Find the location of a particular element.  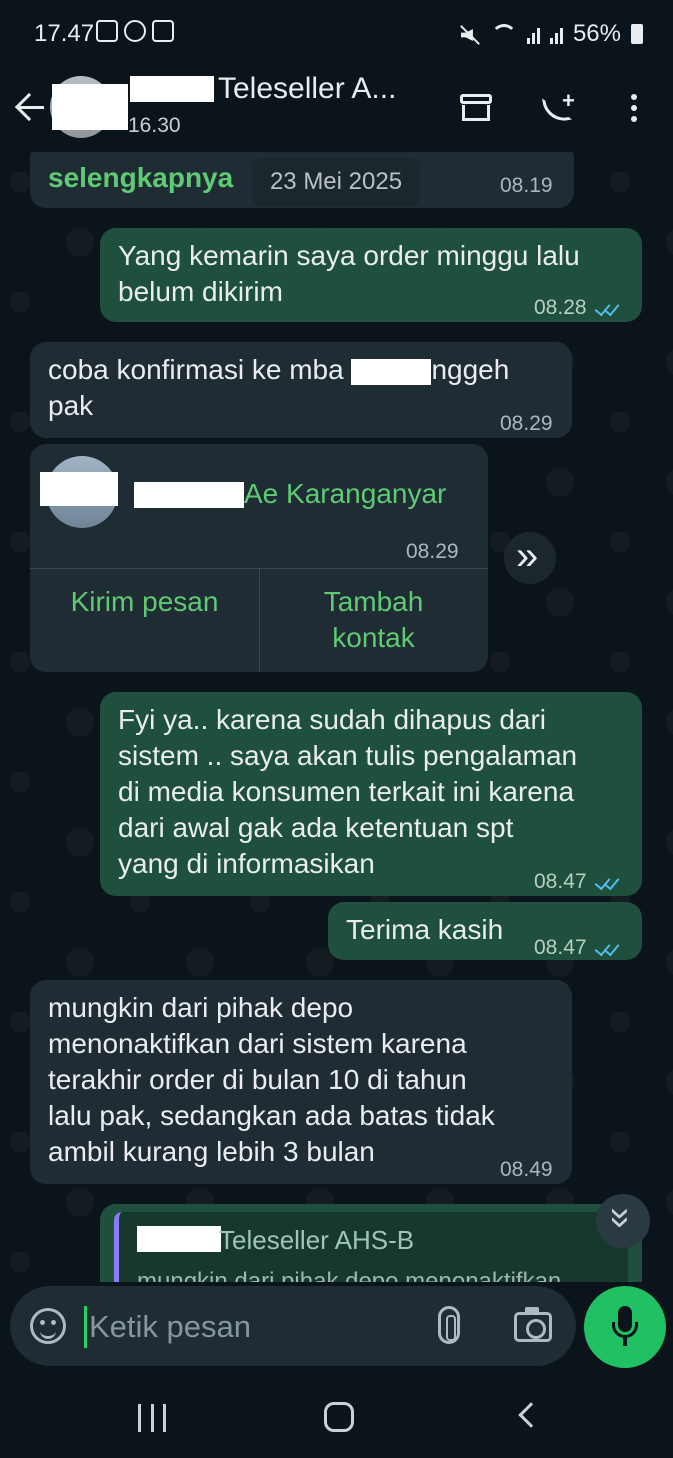

whatsapp-icon is located at coordinates (135, 31).